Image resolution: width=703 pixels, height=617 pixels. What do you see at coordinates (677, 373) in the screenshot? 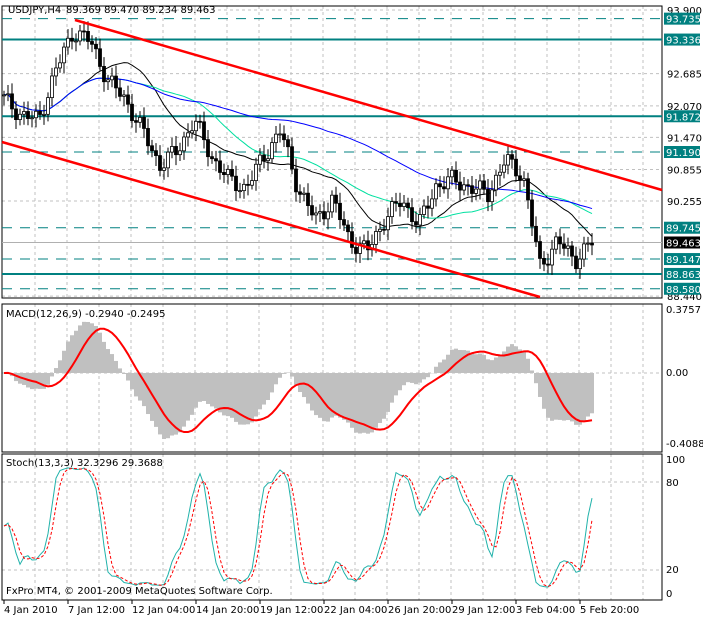
I see `macd-zero-label: 0.00` at bounding box center [677, 373].